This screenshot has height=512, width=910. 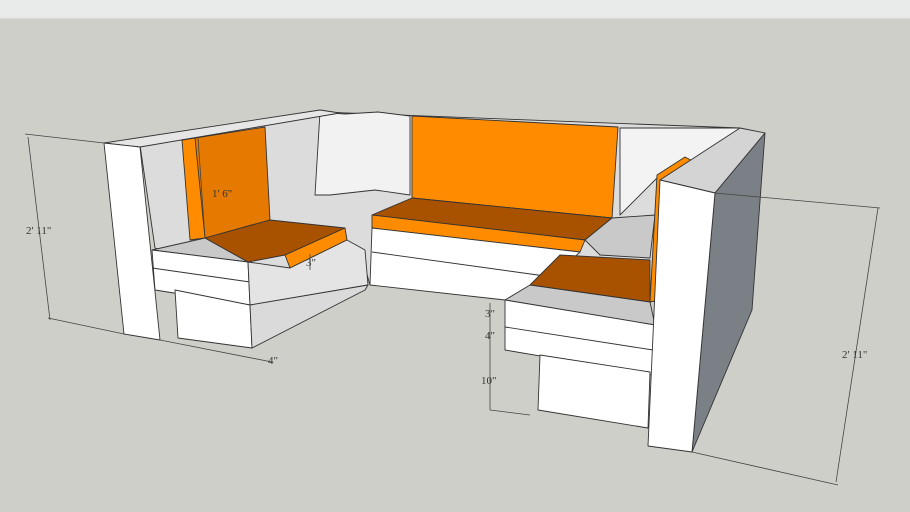 What do you see at coordinates (854, 355) in the screenshot?
I see `dim-right-height: 2' 11"` at bounding box center [854, 355].